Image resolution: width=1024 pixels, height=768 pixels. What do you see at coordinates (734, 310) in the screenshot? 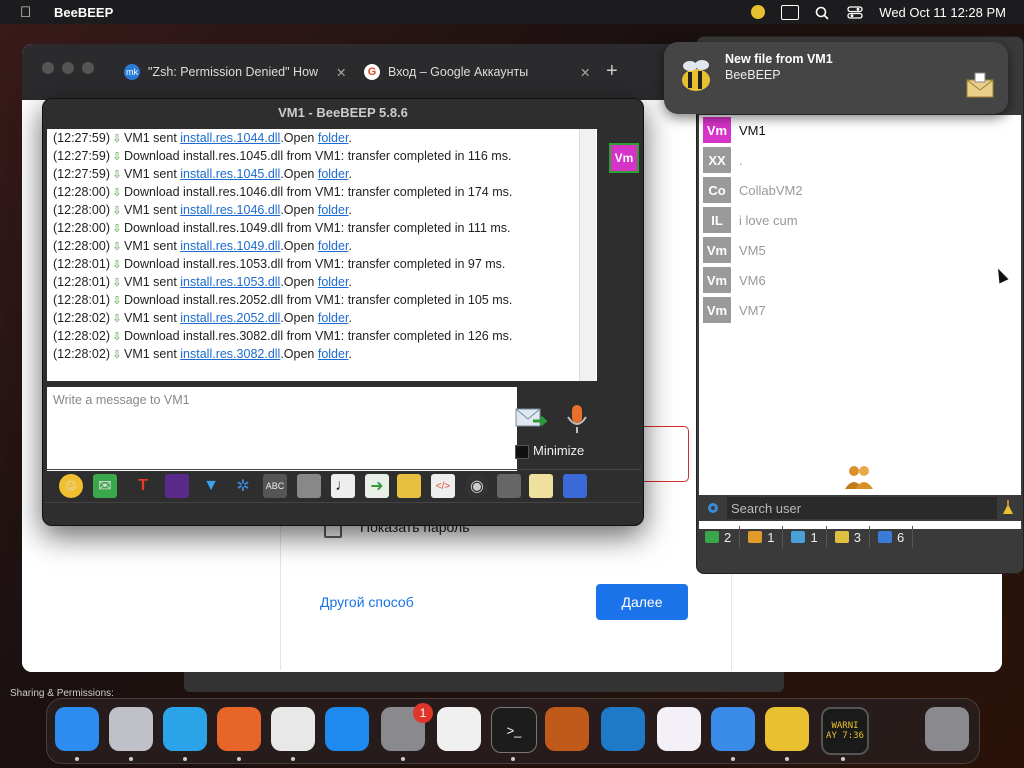
I see `contact-item: Vm VM7` at bounding box center [734, 310].